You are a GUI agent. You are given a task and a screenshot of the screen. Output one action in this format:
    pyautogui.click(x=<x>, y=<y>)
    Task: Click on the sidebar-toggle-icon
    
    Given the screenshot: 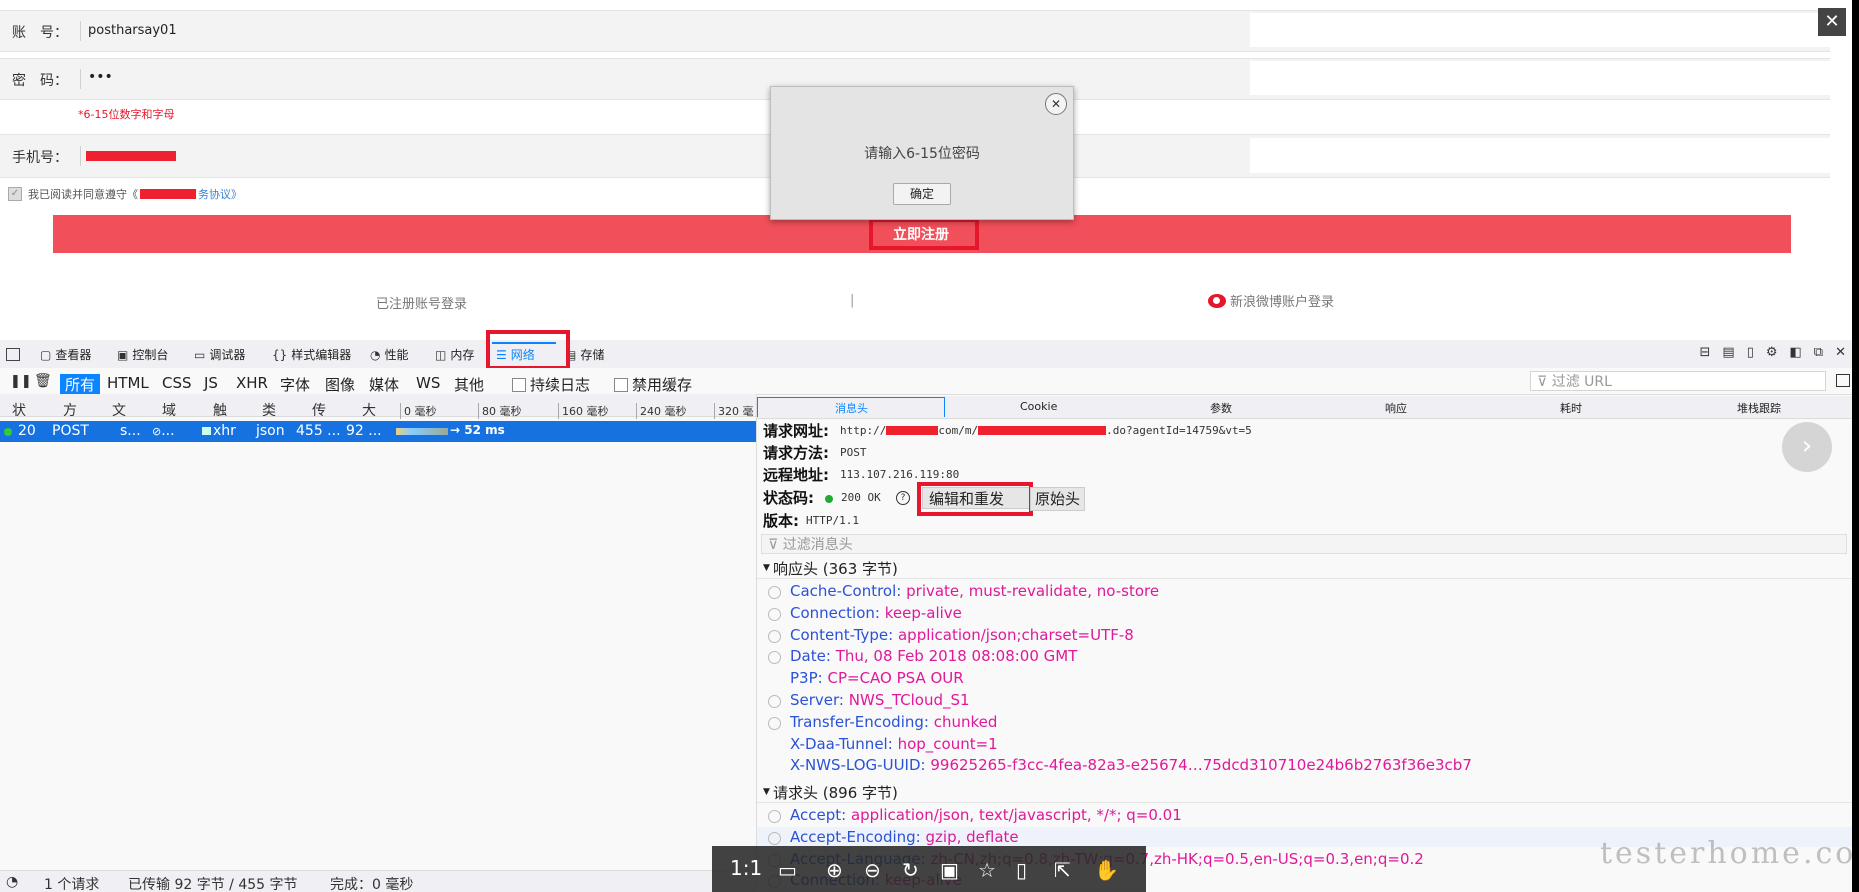 What is the action you would take?
    pyautogui.click(x=1843, y=380)
    